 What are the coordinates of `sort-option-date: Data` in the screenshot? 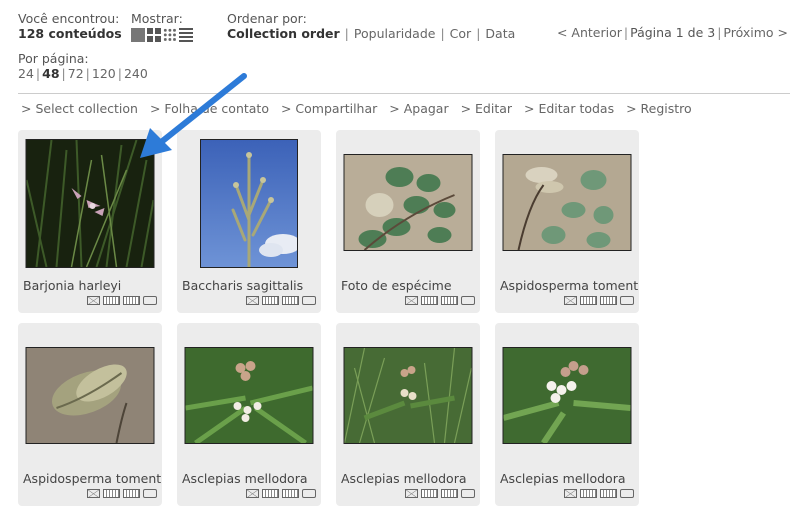 It's located at (500, 33).